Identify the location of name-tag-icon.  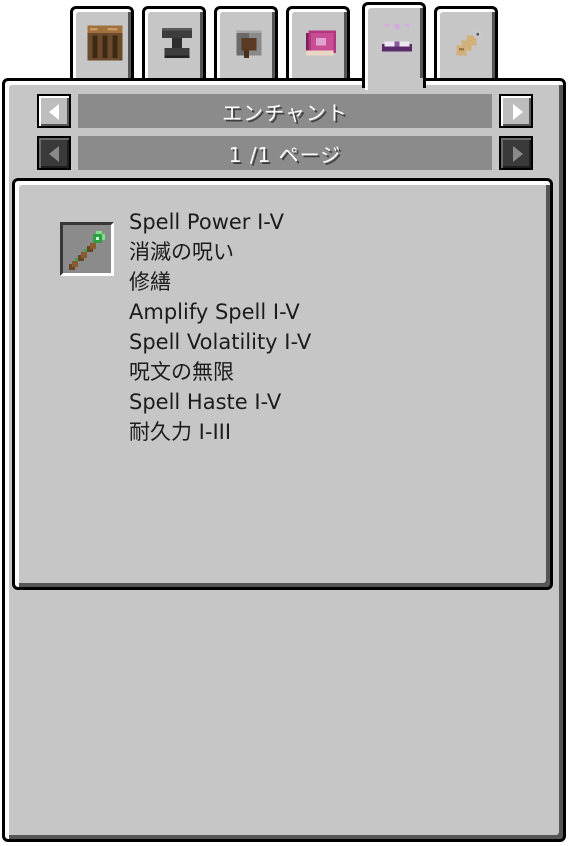
(469, 43).